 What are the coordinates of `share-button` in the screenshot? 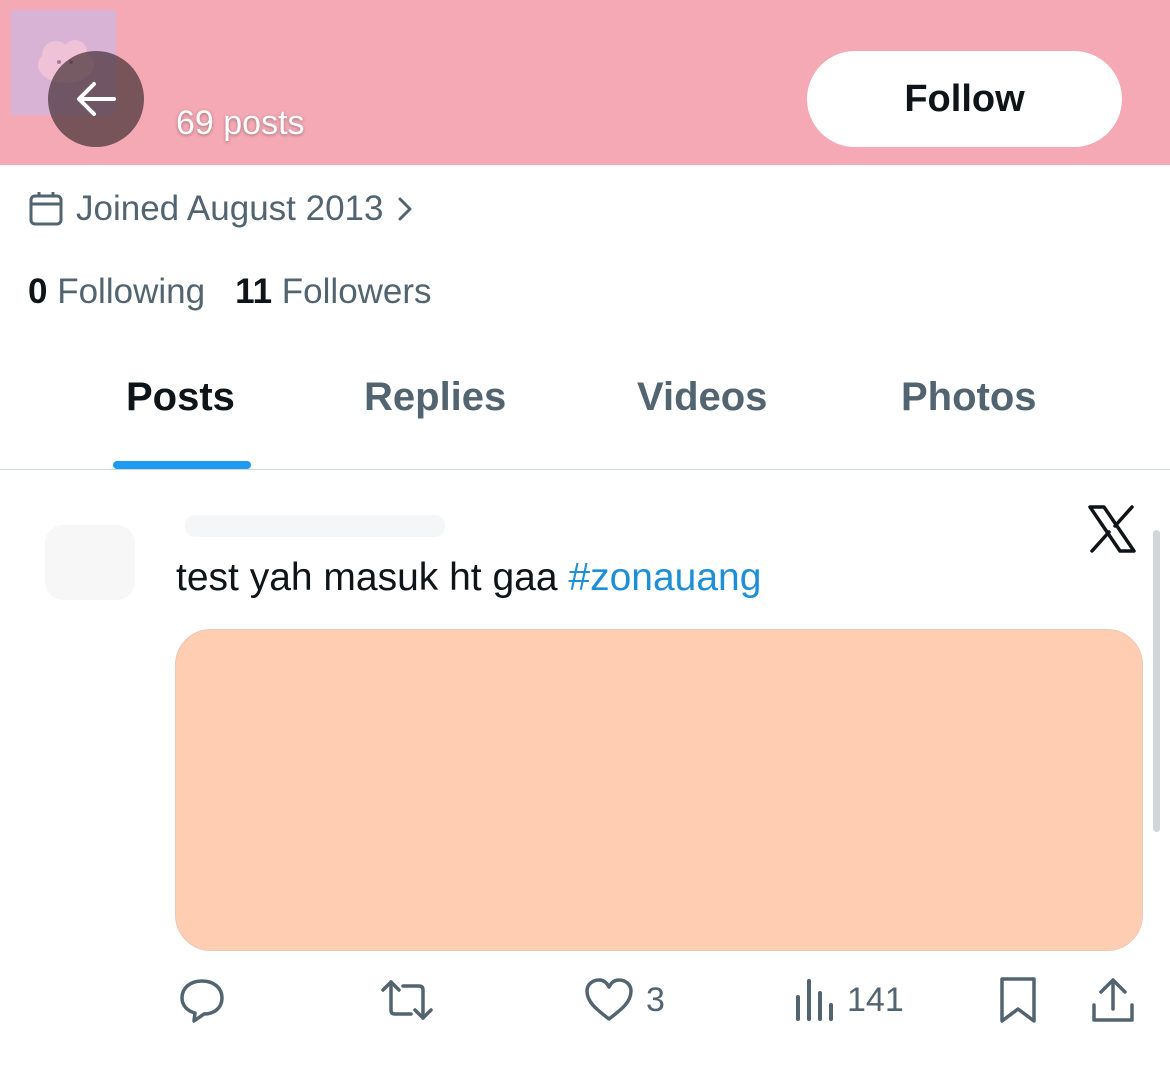 It's located at (1113, 1000).